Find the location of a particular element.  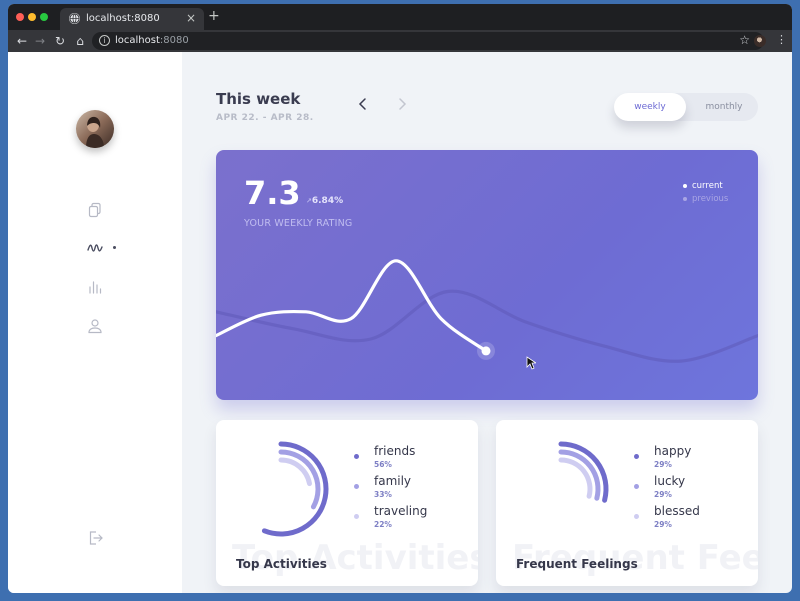

legend-current: current is located at coordinates (705, 186).